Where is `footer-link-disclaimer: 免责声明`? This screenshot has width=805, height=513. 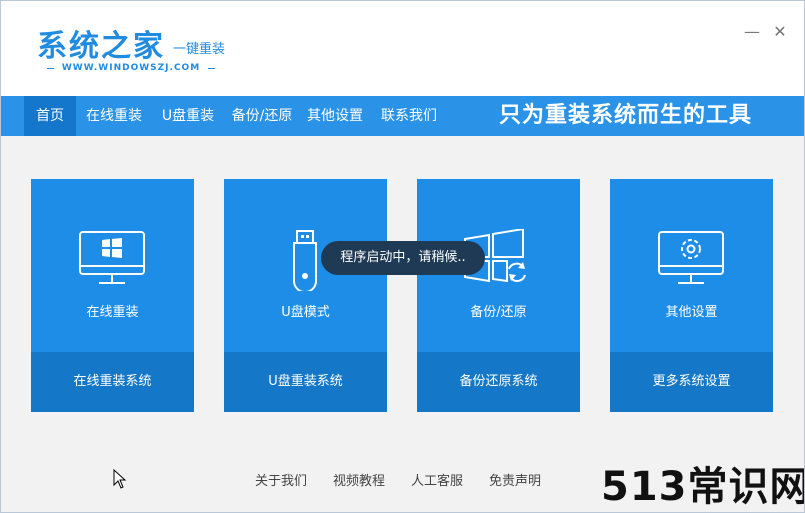
footer-link-disclaimer: 免责声明 is located at coordinates (515, 479).